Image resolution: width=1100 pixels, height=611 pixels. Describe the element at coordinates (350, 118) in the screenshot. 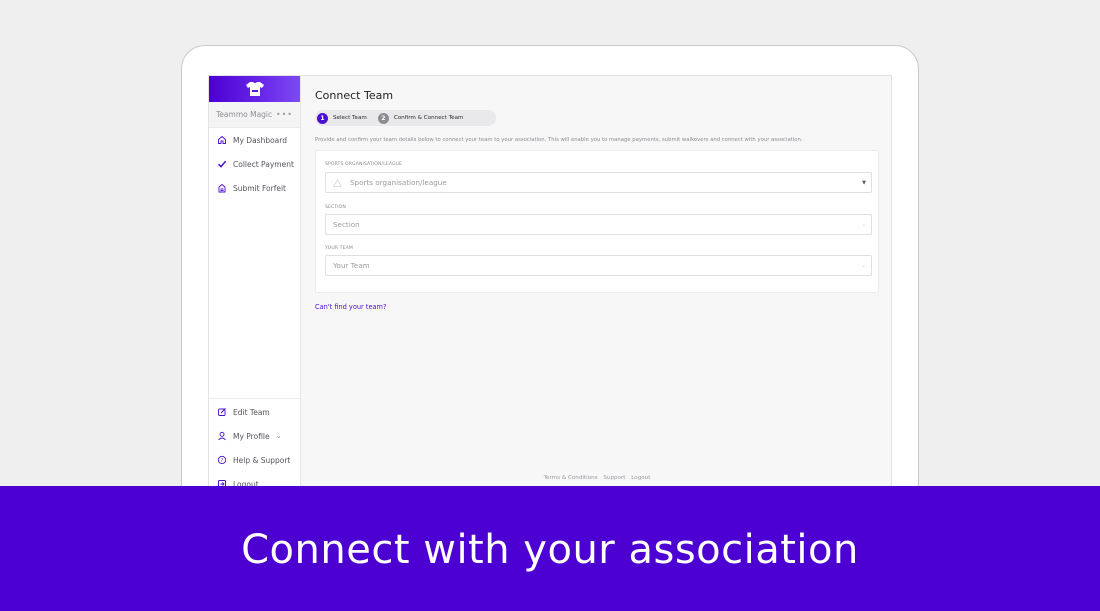

I see `step-label: Select Team` at that location.